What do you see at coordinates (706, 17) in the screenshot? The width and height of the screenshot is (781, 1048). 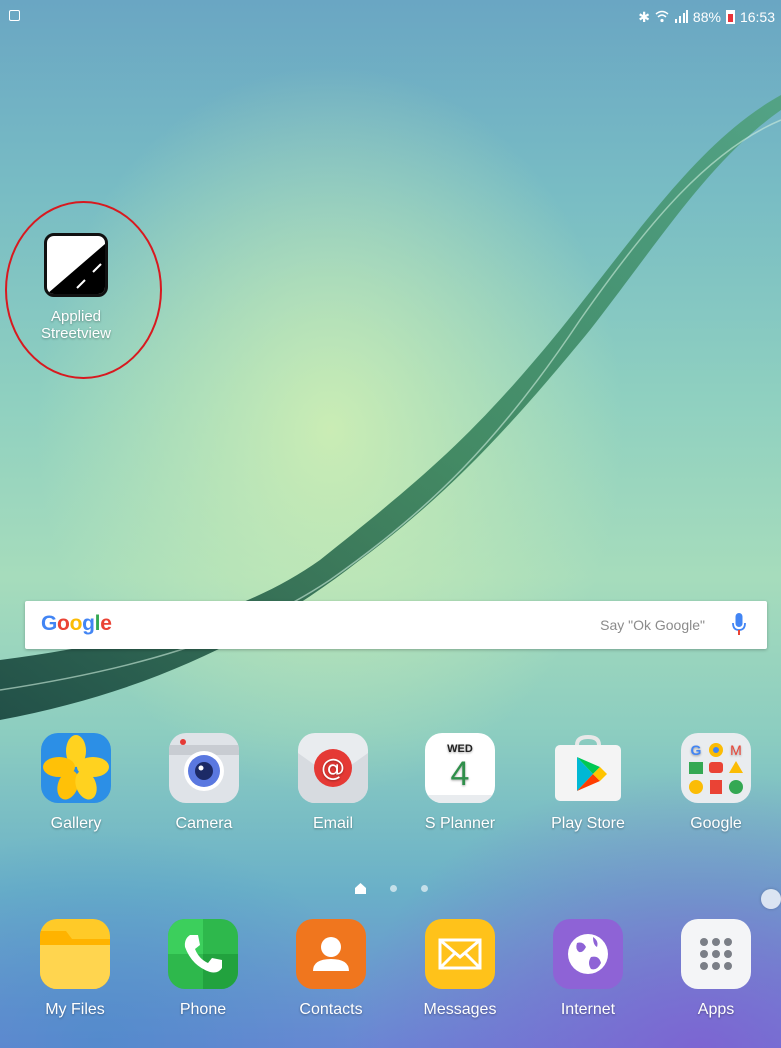 I see `battery-percent: 88%` at bounding box center [706, 17].